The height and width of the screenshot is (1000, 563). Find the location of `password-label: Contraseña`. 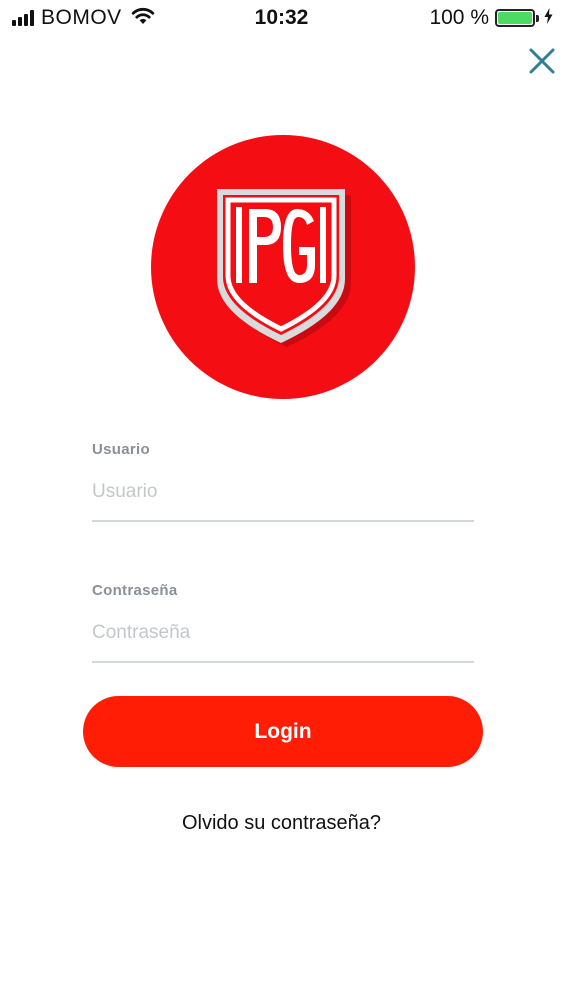

password-label: Contraseña is located at coordinates (135, 590).